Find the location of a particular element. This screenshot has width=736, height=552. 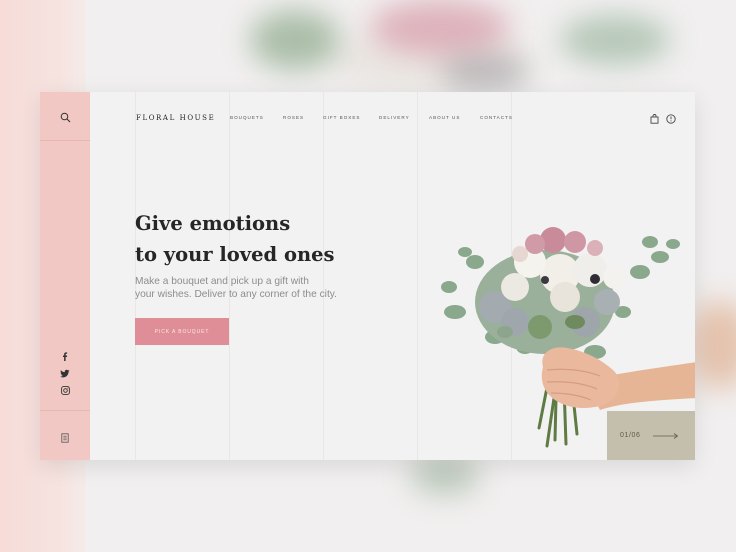

cart-icon is located at coordinates (654, 120).